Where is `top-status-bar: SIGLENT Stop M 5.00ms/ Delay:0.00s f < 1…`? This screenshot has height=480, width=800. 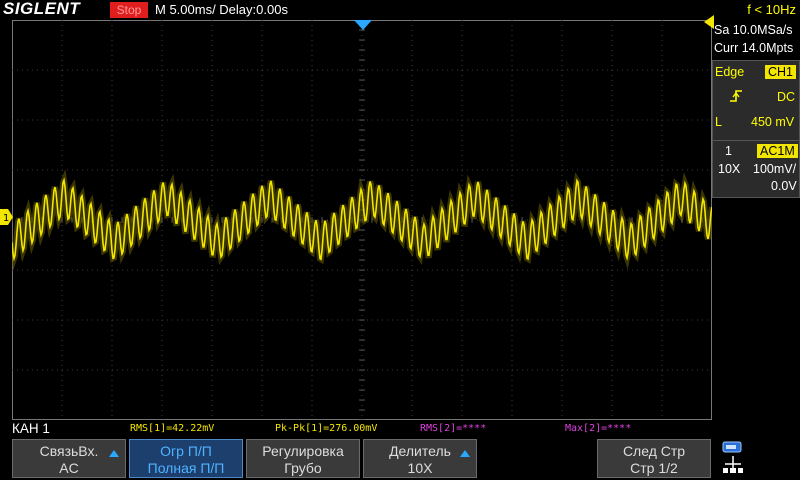 top-status-bar: SIGLENT Stop M 5.00ms/ Delay:0.00s f < 1… is located at coordinates (400, 10).